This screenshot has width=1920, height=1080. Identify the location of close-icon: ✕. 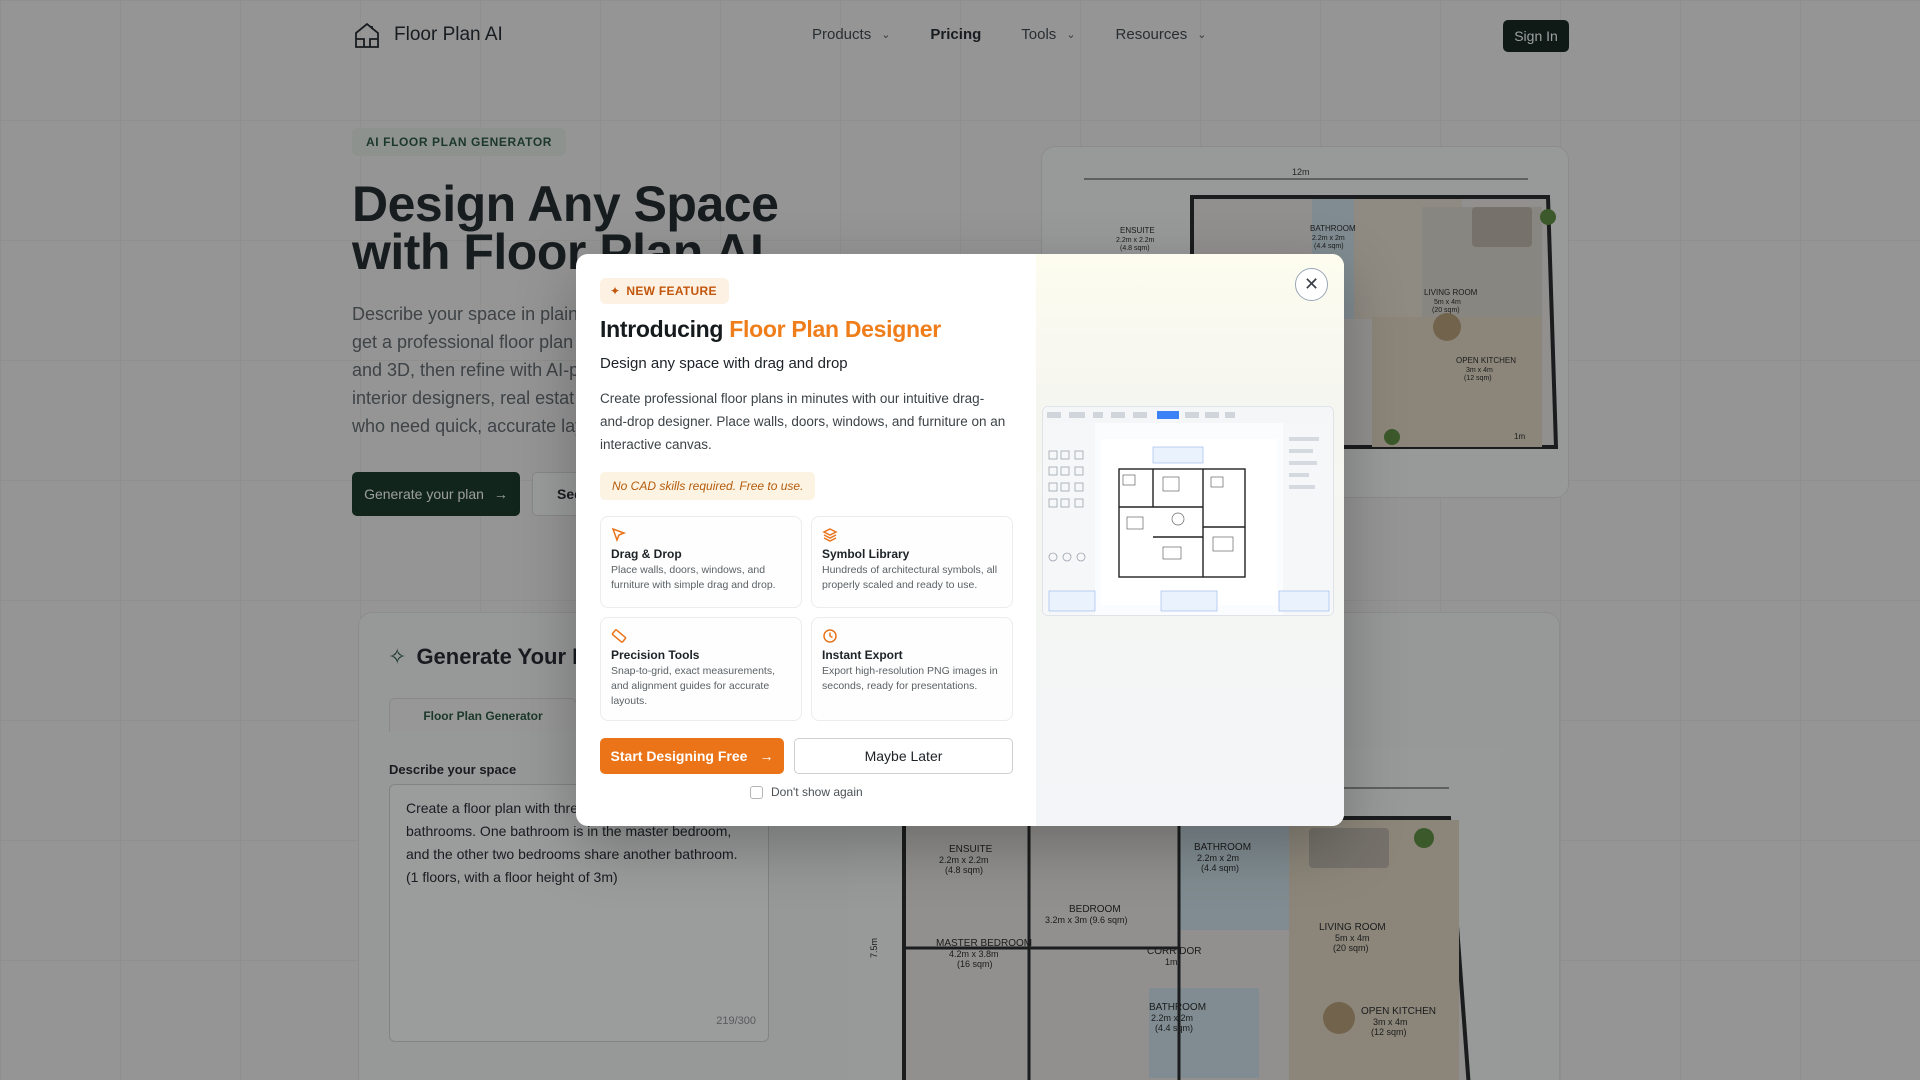
(1311, 284).